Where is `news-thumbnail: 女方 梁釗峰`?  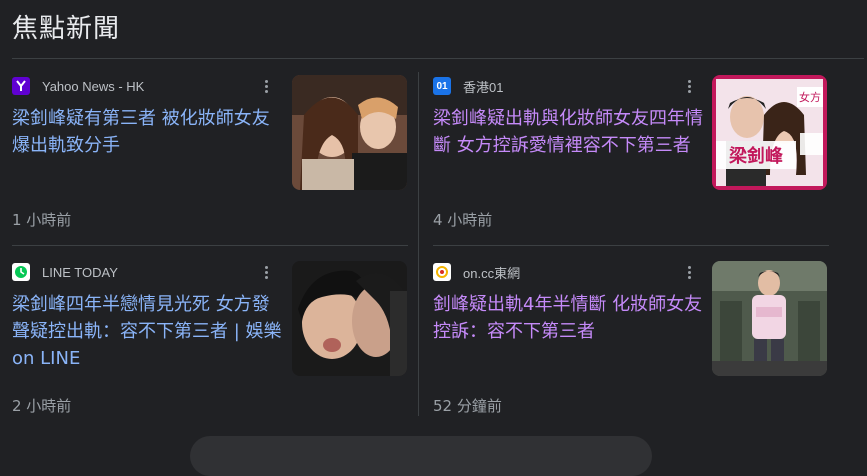
news-thumbnail: 女方 梁釗峰 is located at coordinates (769, 132).